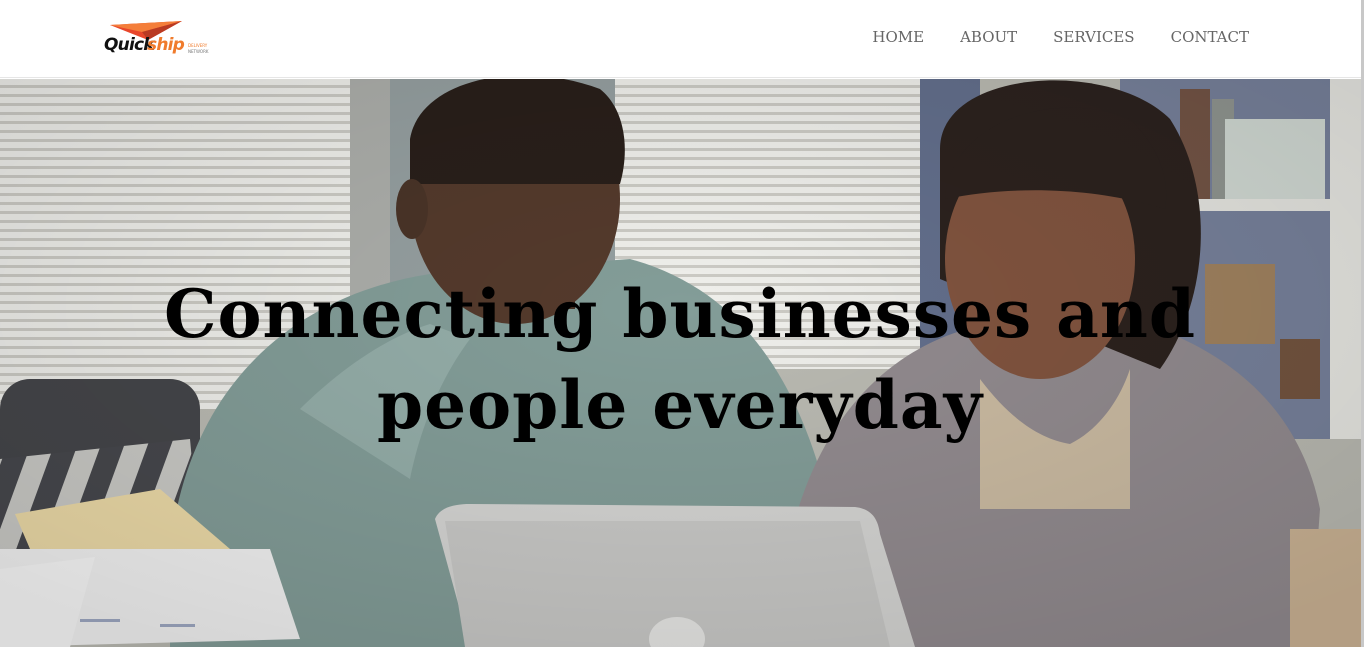 The height and width of the screenshot is (647, 1364). I want to click on logo-tagline: Delivery Network, so click(205, 49).